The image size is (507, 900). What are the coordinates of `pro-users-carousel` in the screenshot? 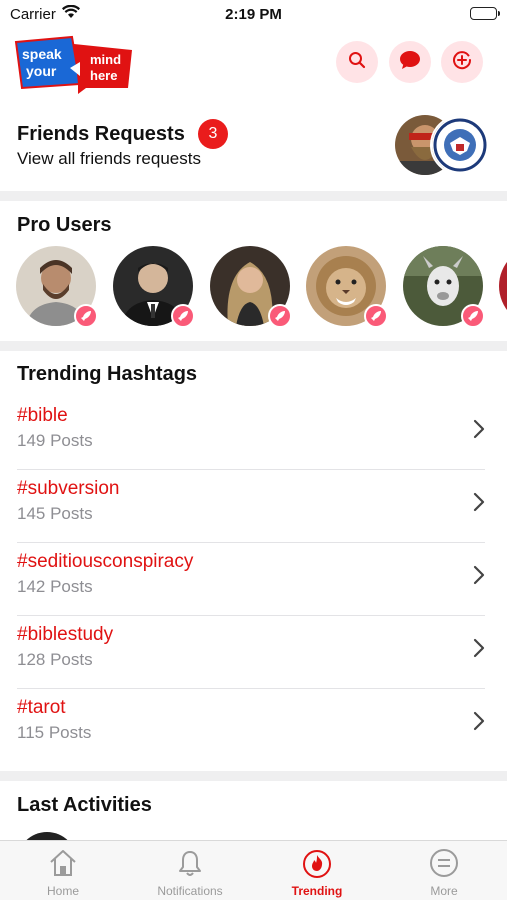 It's located at (253, 288).